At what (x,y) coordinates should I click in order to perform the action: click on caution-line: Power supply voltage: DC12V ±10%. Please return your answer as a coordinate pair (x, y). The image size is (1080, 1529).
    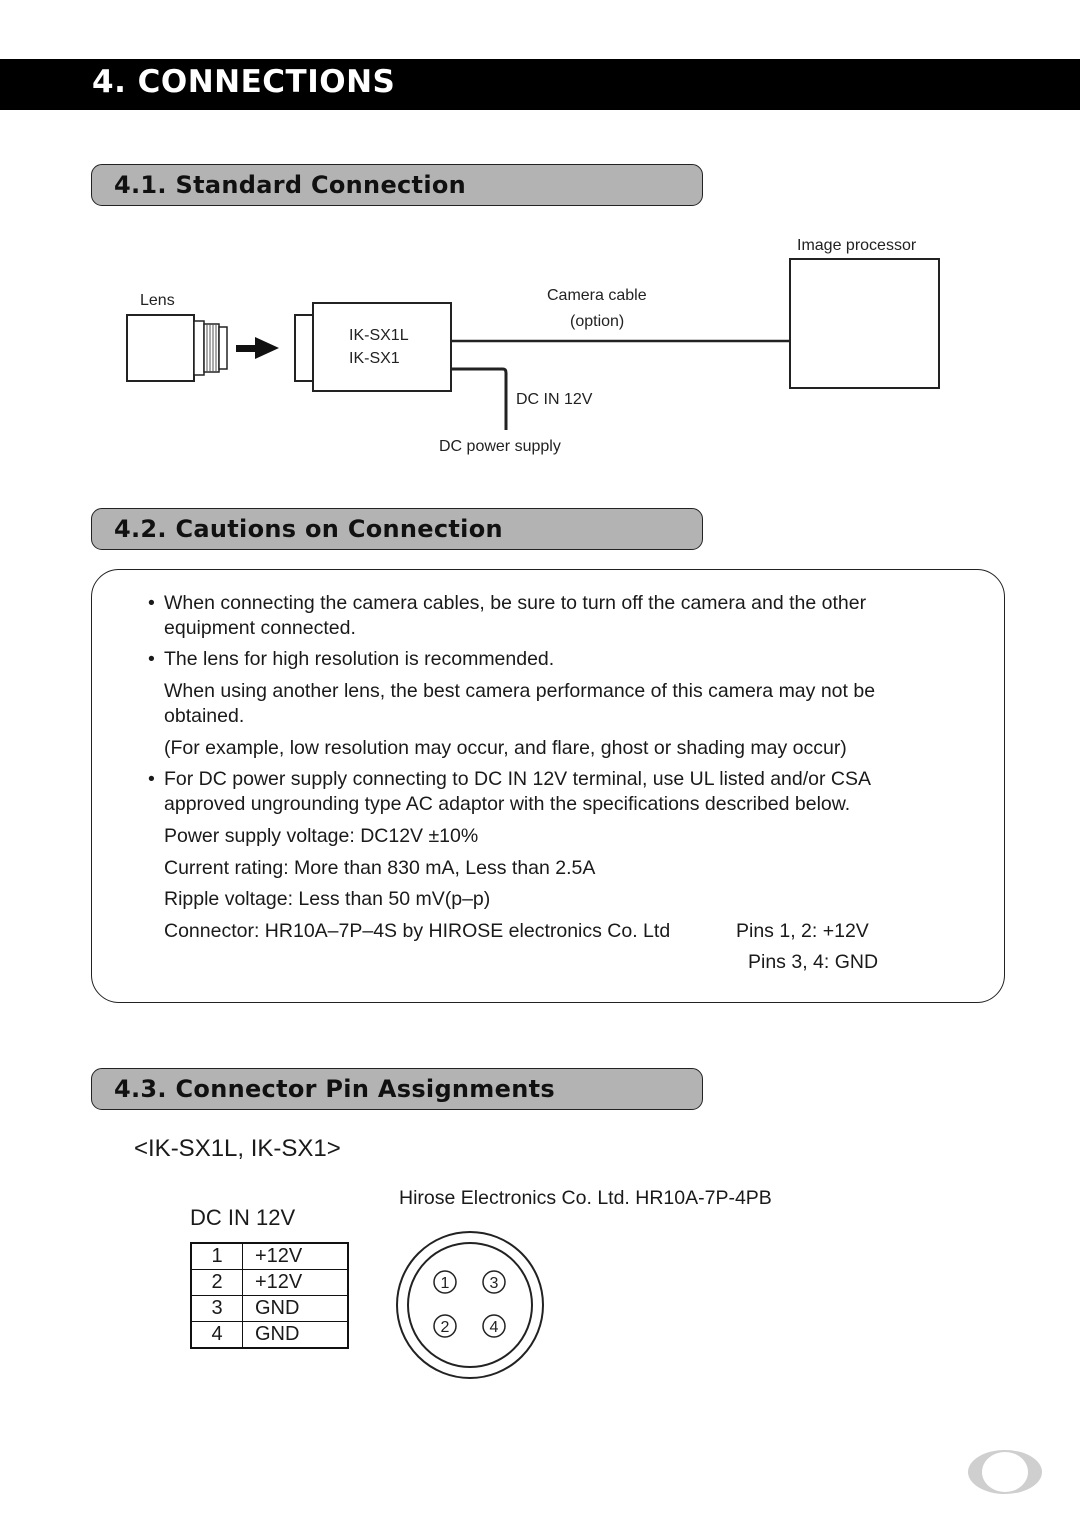
    Looking at the image, I should click on (321, 836).